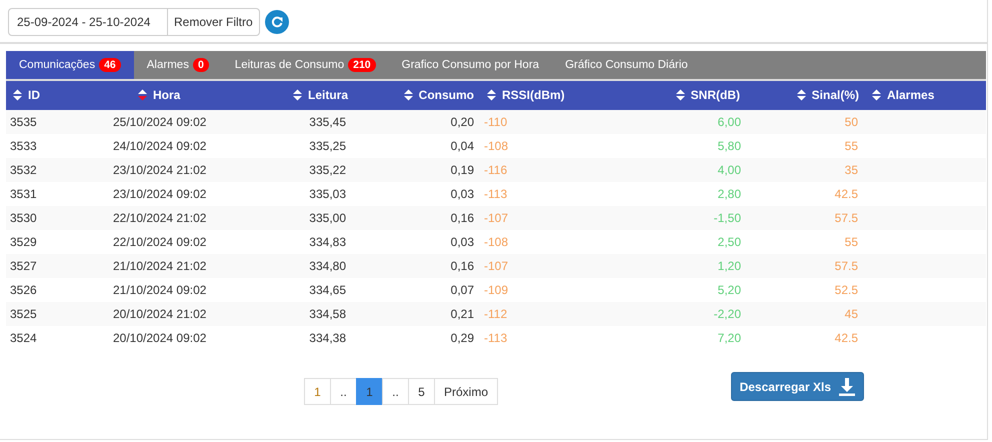  I want to click on table-cell: 45, so click(851, 314).